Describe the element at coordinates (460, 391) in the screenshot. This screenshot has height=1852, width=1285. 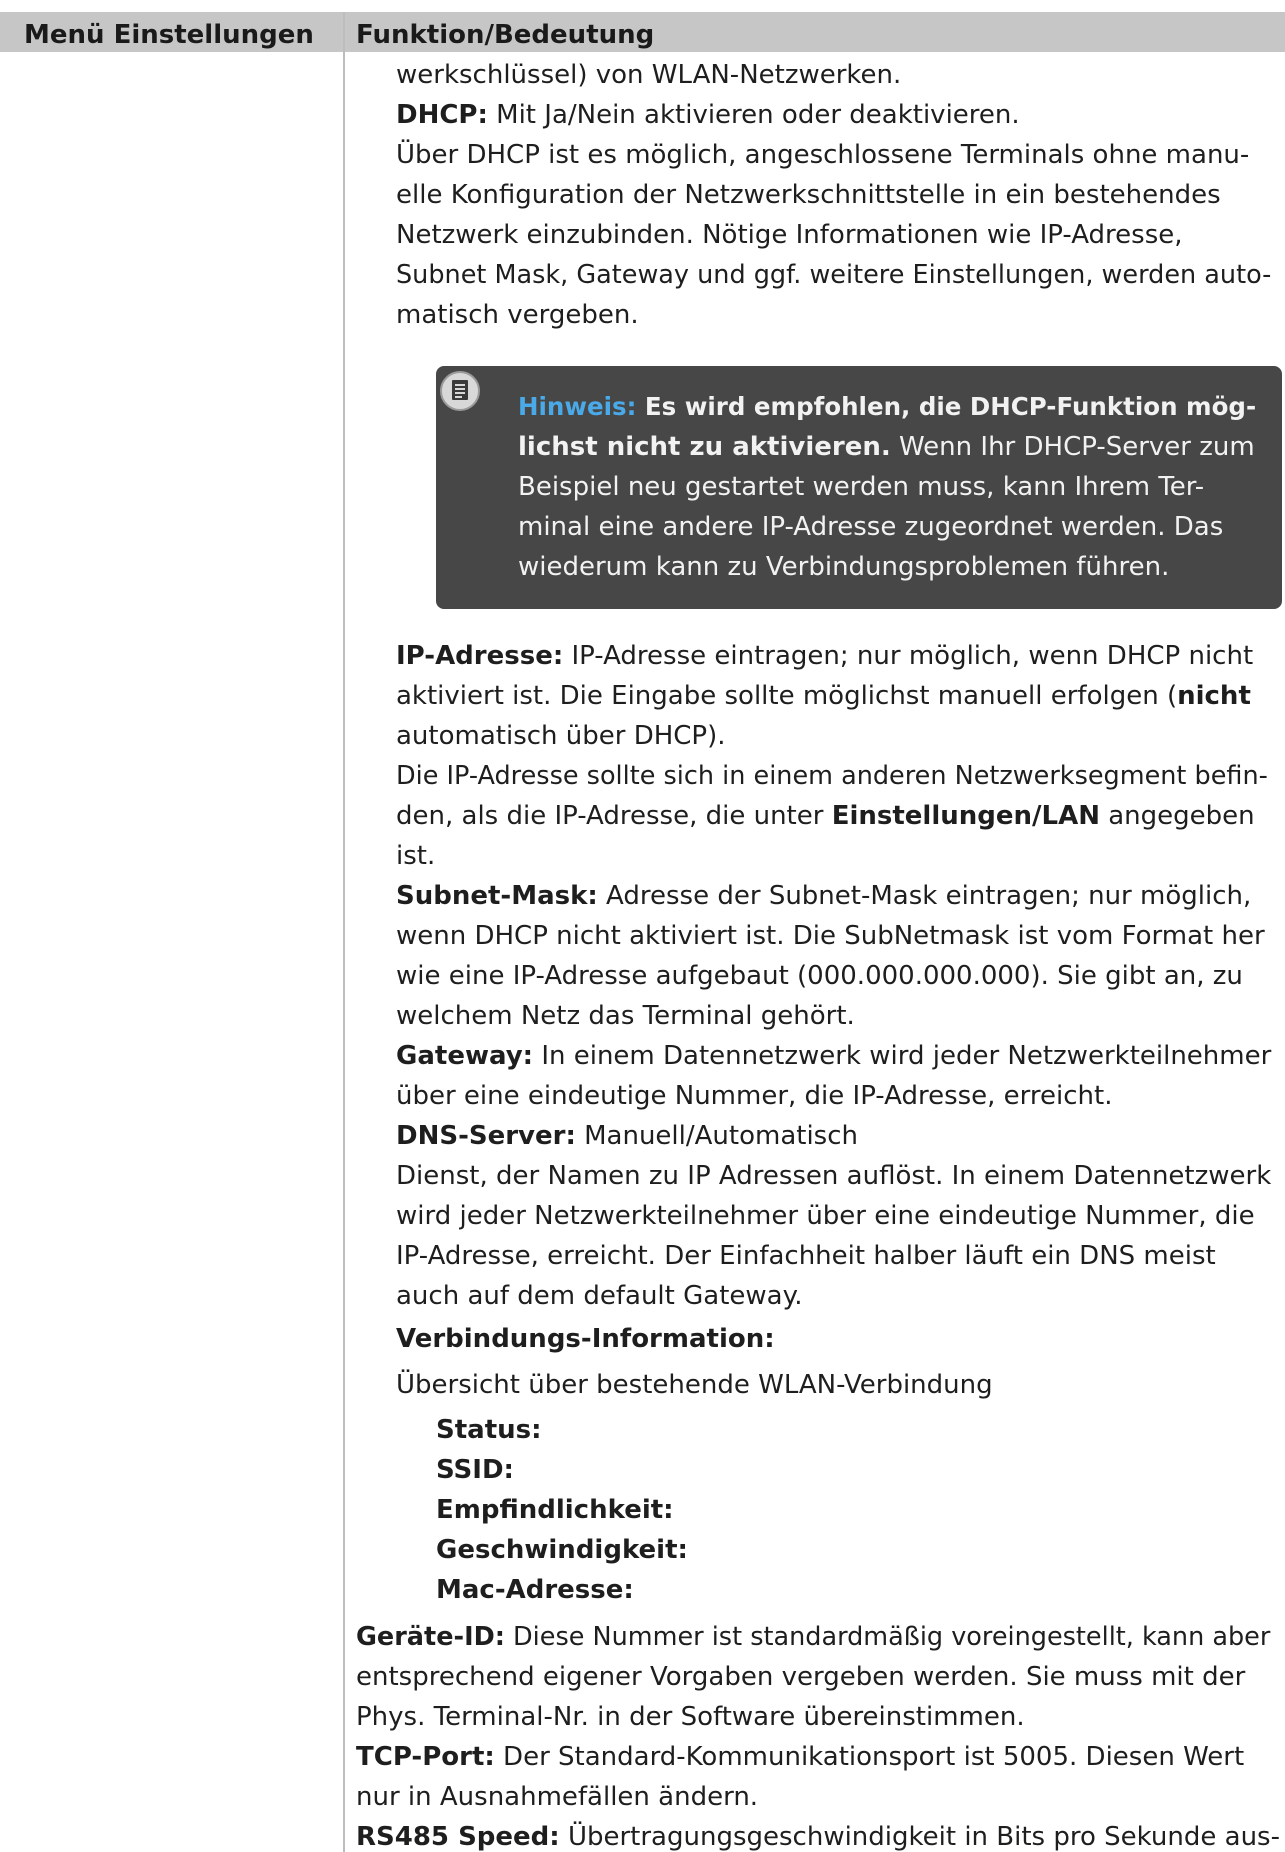
I see `document-icon` at that location.